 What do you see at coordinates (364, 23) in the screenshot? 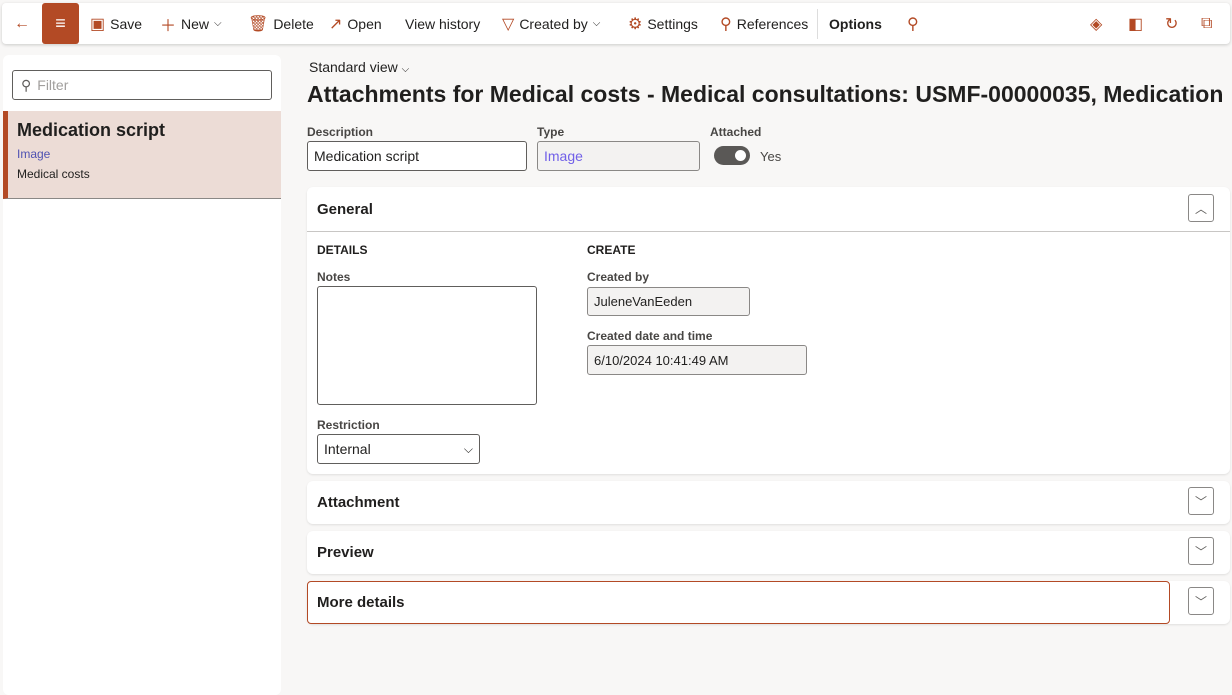
I see `open-label: Open` at bounding box center [364, 23].